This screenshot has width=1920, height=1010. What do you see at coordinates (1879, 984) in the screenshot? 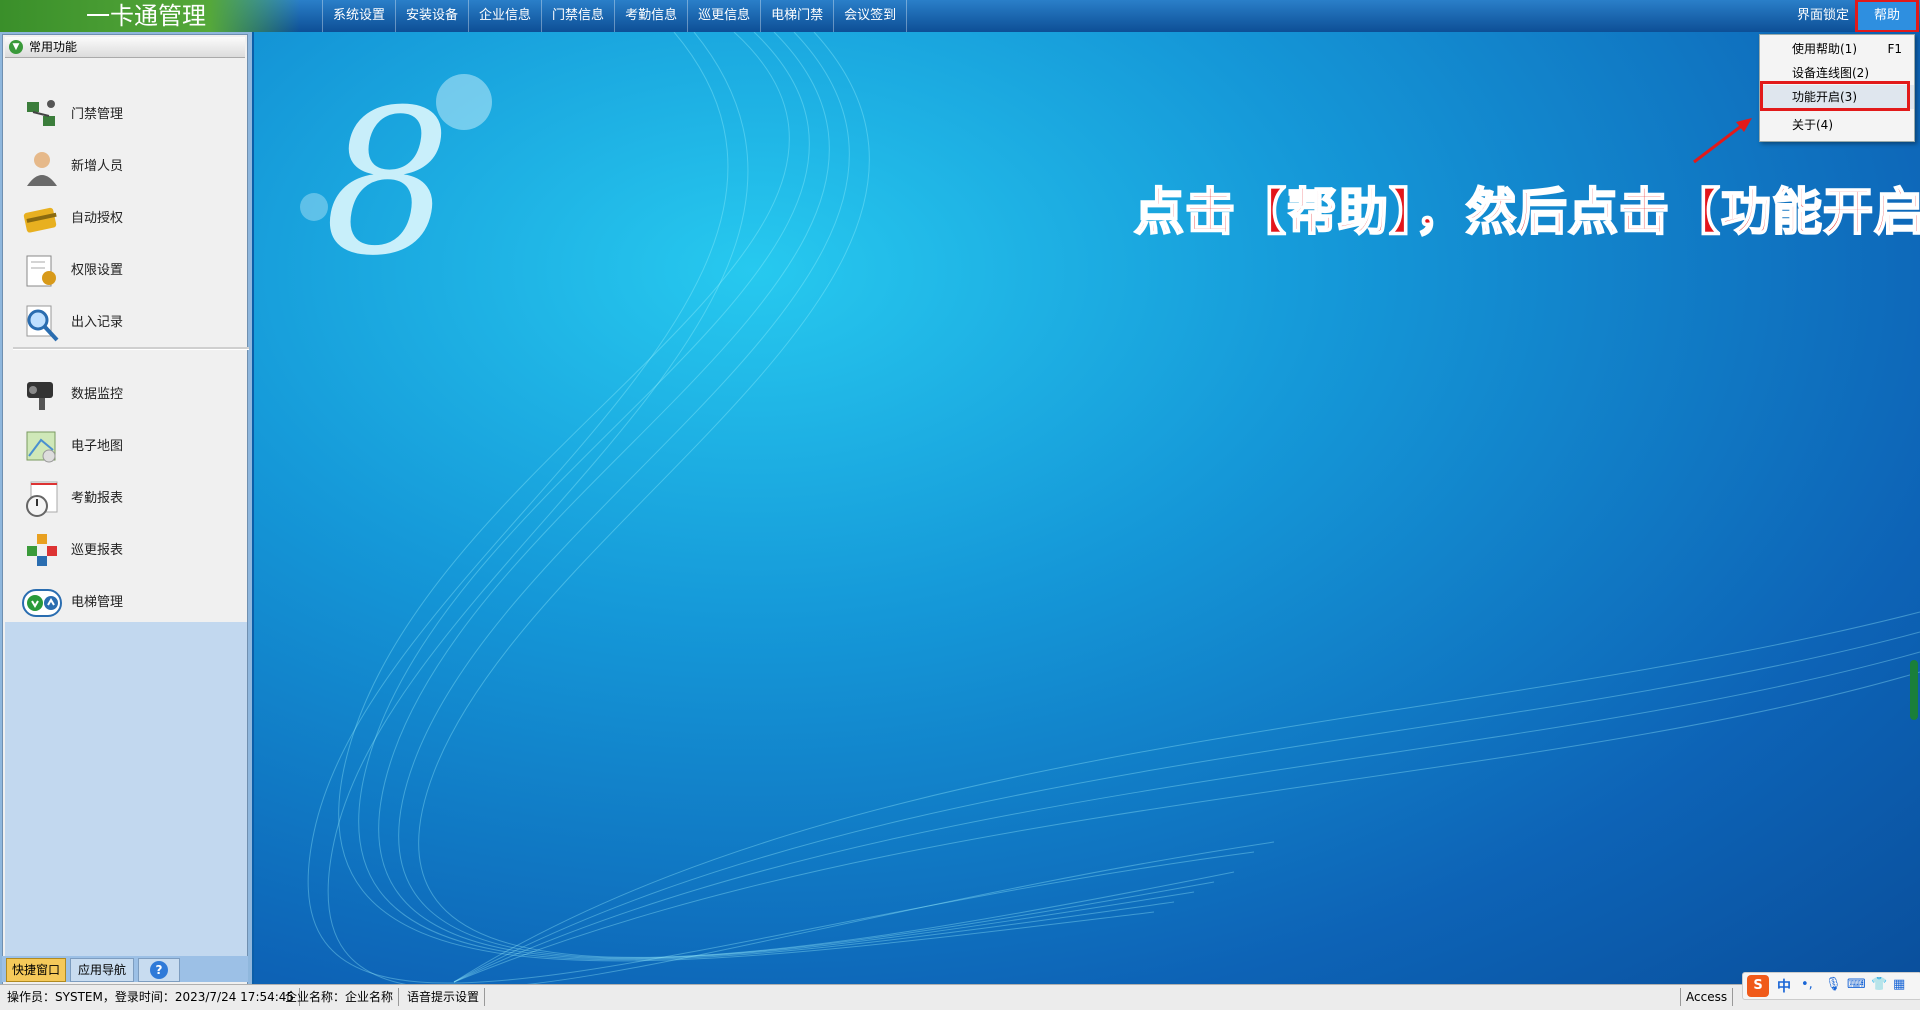
I see `skin-icon: 👕` at bounding box center [1879, 984].